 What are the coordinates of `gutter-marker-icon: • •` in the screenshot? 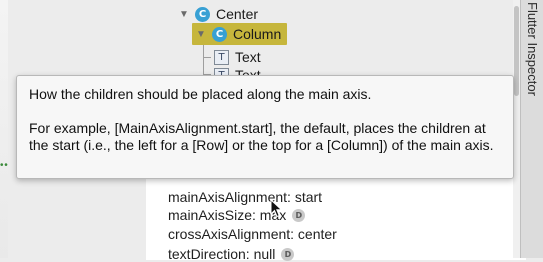 It's located at (4, 165).